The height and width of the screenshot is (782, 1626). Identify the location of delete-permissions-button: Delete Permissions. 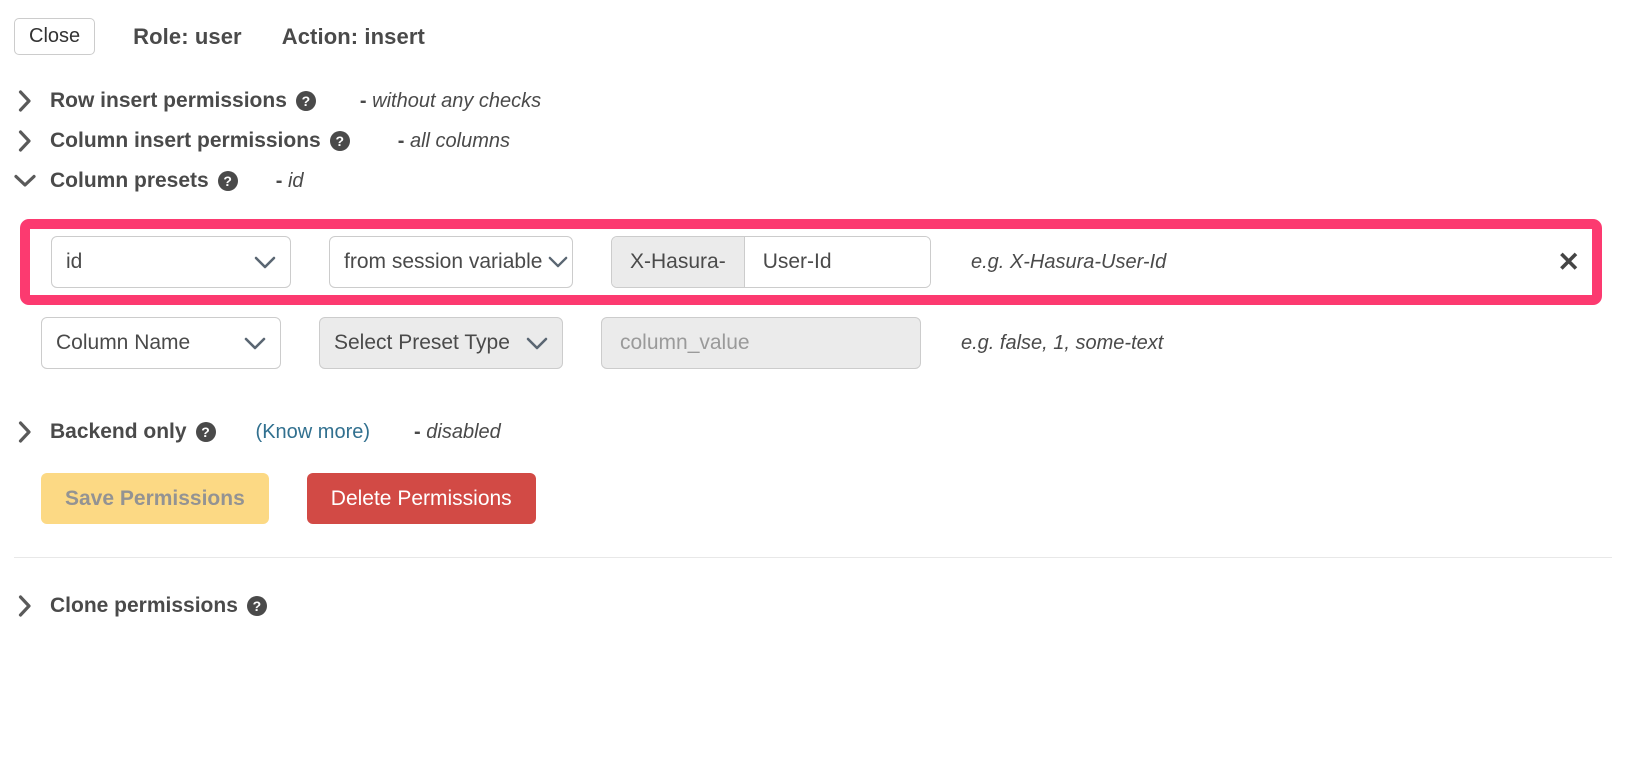
(421, 498).